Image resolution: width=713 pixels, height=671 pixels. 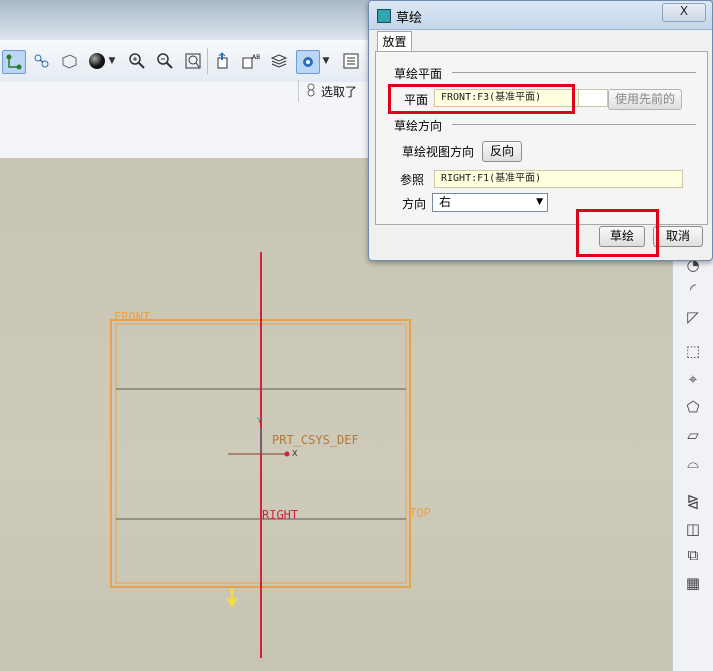 I want to click on sketch-plane-heading: 草绘平面, so click(x=418, y=74).